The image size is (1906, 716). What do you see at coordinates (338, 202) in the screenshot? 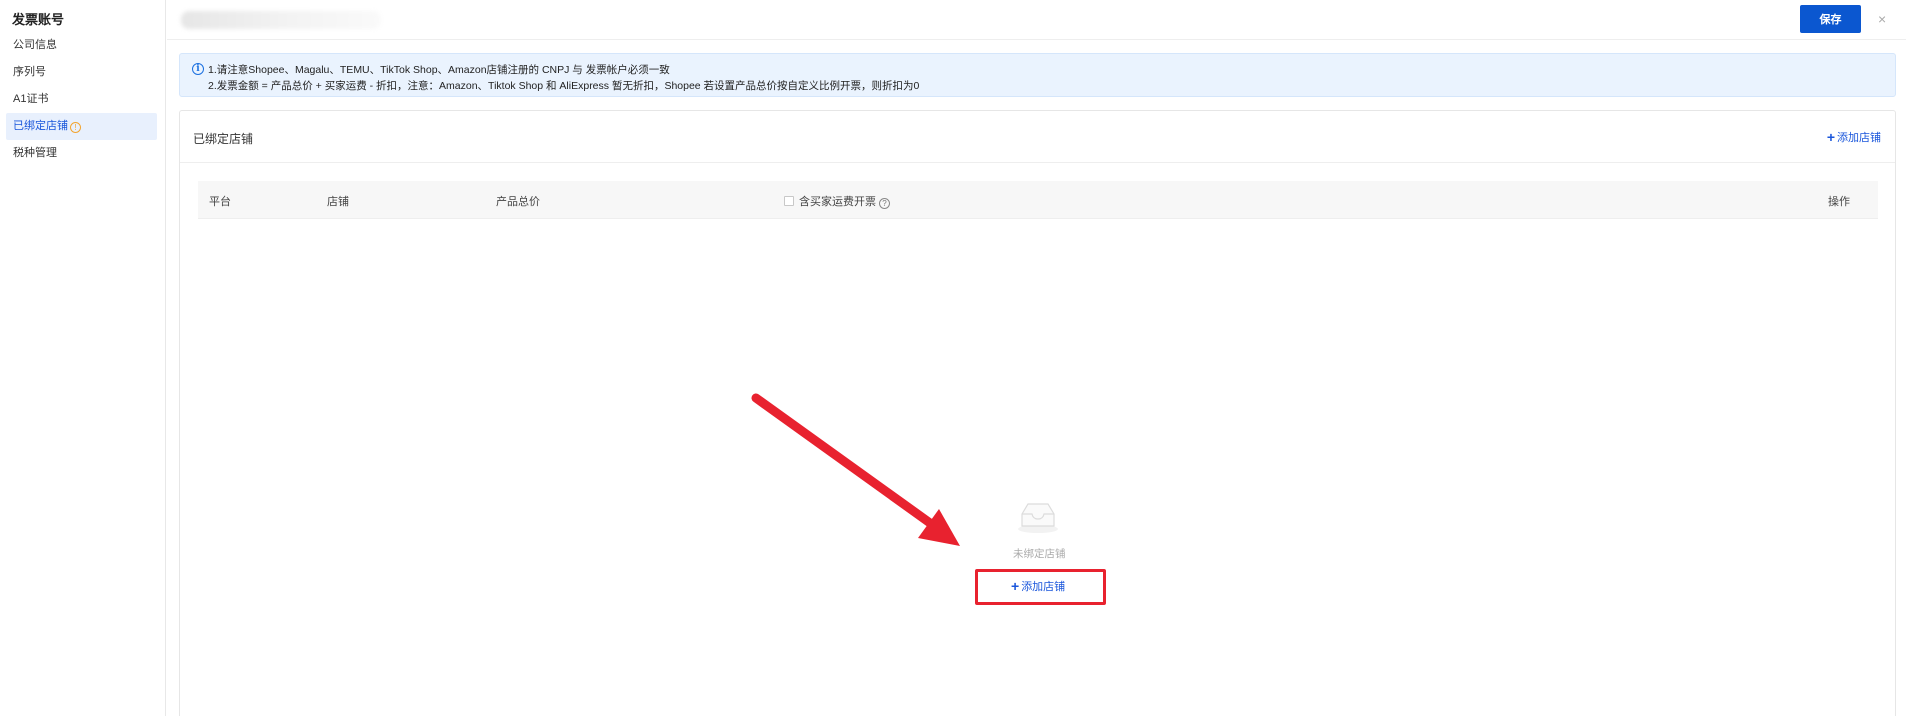
I see `column-store: 店铺` at bounding box center [338, 202].